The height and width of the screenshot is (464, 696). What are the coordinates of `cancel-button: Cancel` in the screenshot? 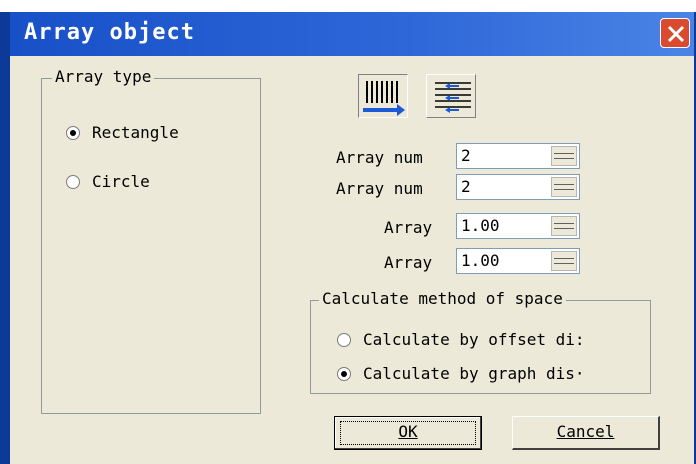 It's located at (586, 433).